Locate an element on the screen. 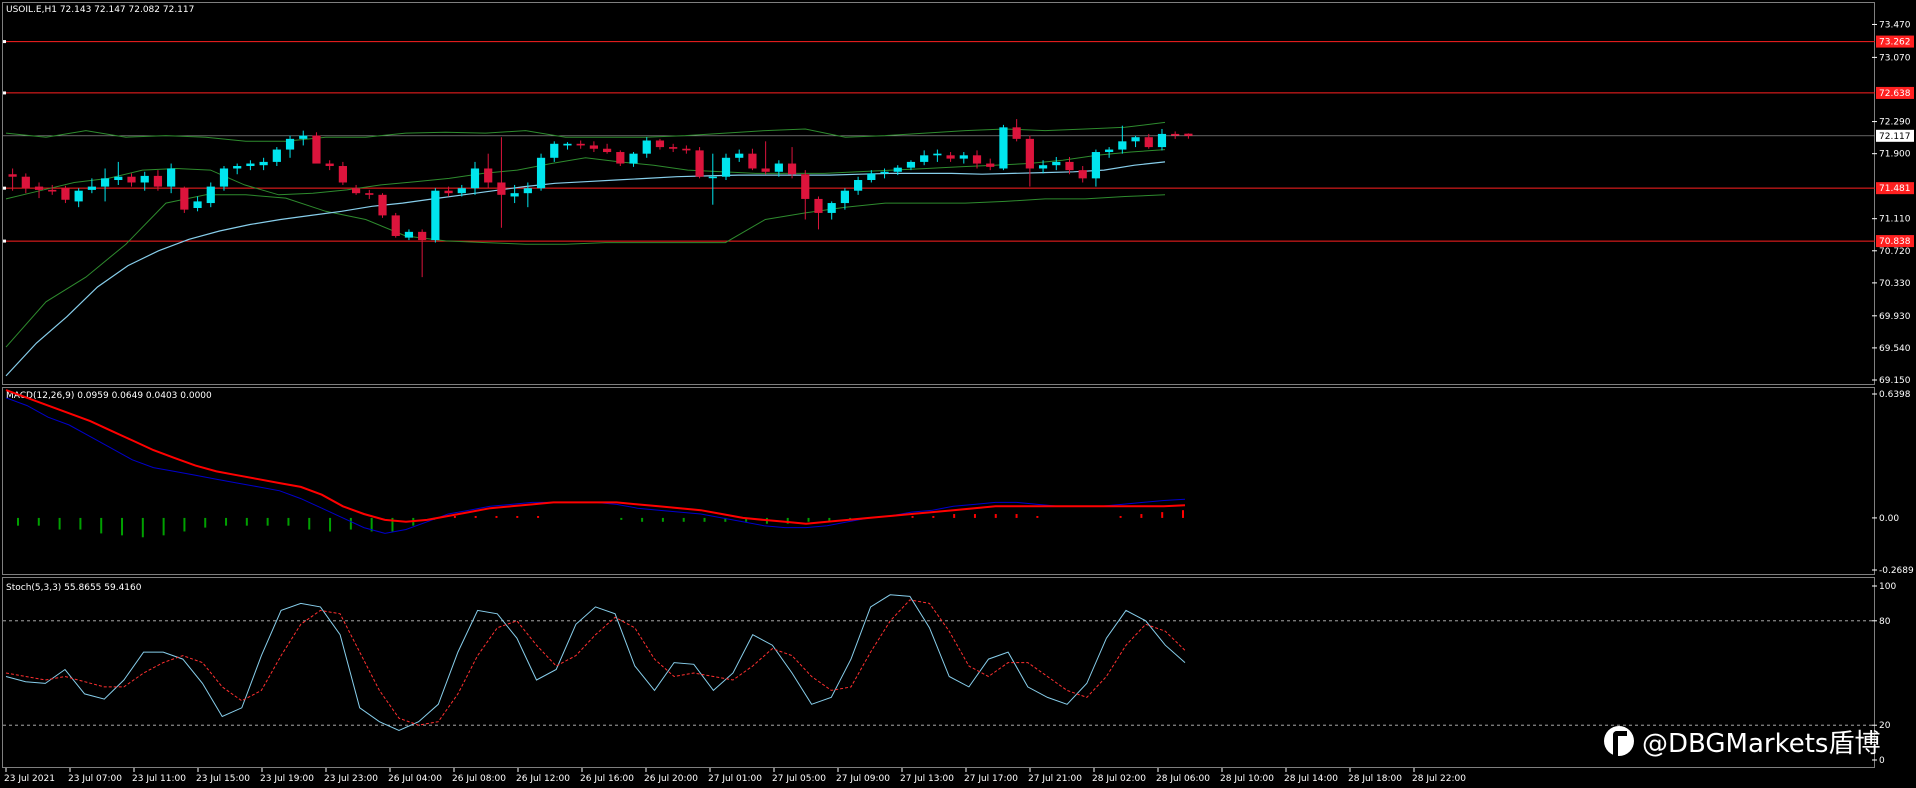 This screenshot has width=1916, height=788. time-tick-label: 26 Jul 08:00 is located at coordinates (479, 779).